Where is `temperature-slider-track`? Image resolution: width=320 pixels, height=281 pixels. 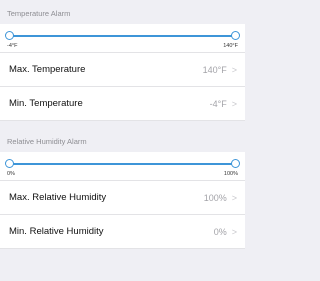 temperature-slider-track is located at coordinates (122, 36).